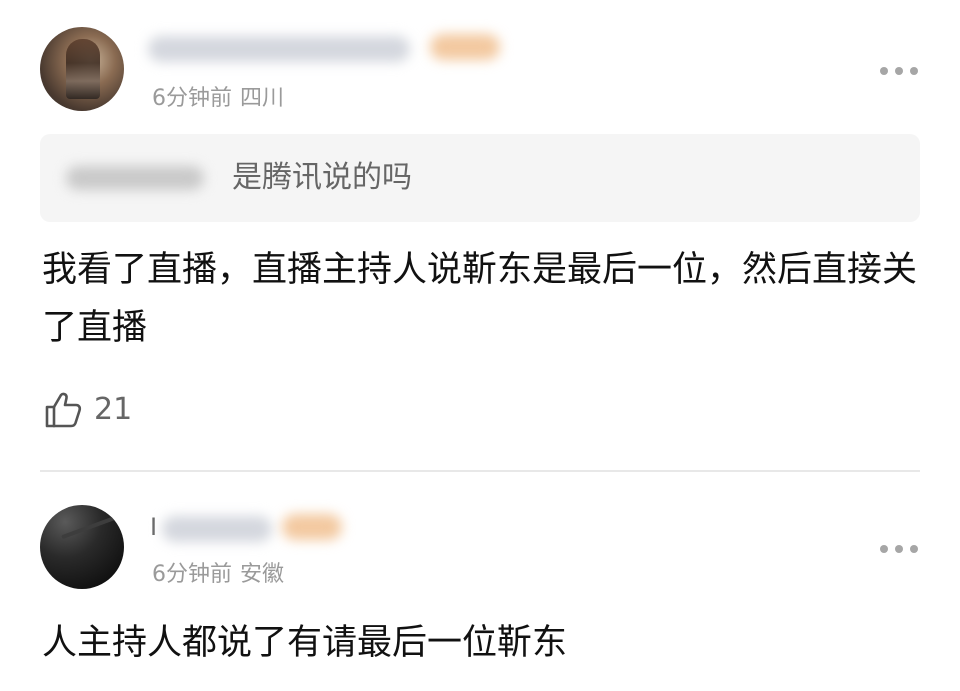 Image resolution: width=960 pixels, height=691 pixels. I want to click on comment-location: 四川, so click(262, 98).